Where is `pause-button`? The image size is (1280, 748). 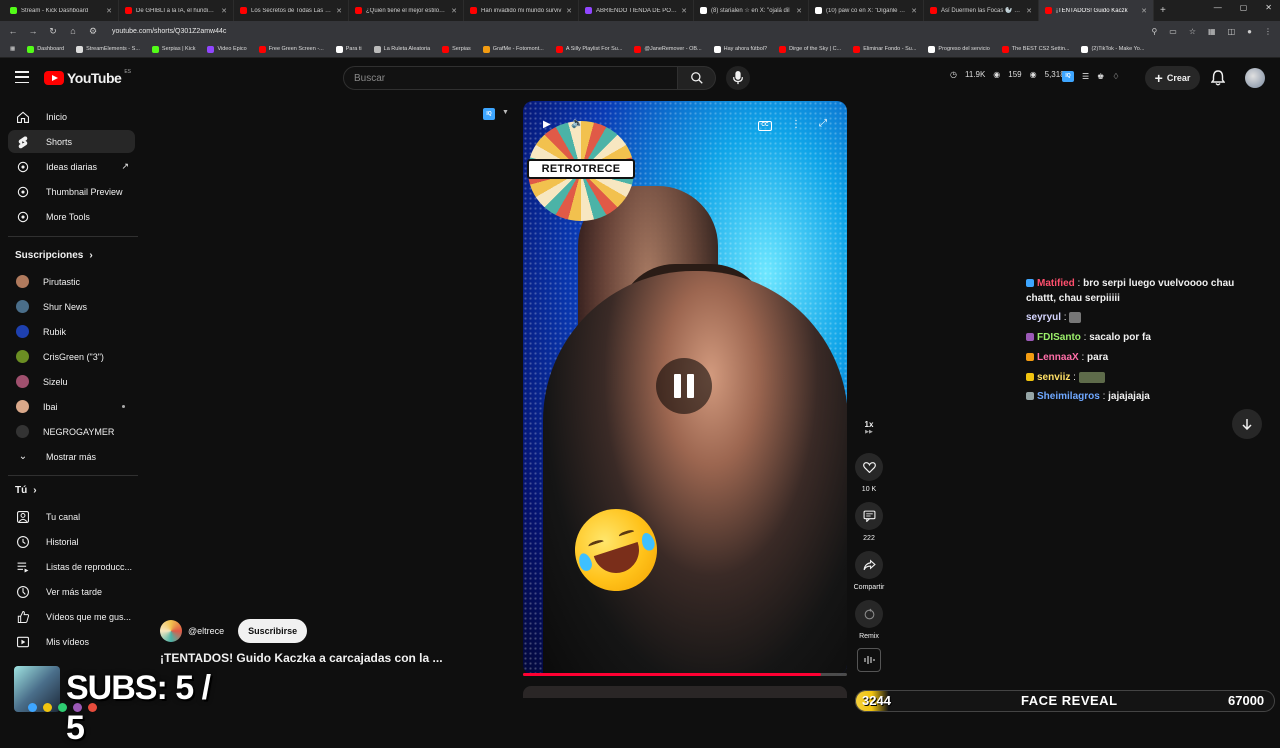
pause-button is located at coordinates (684, 386).